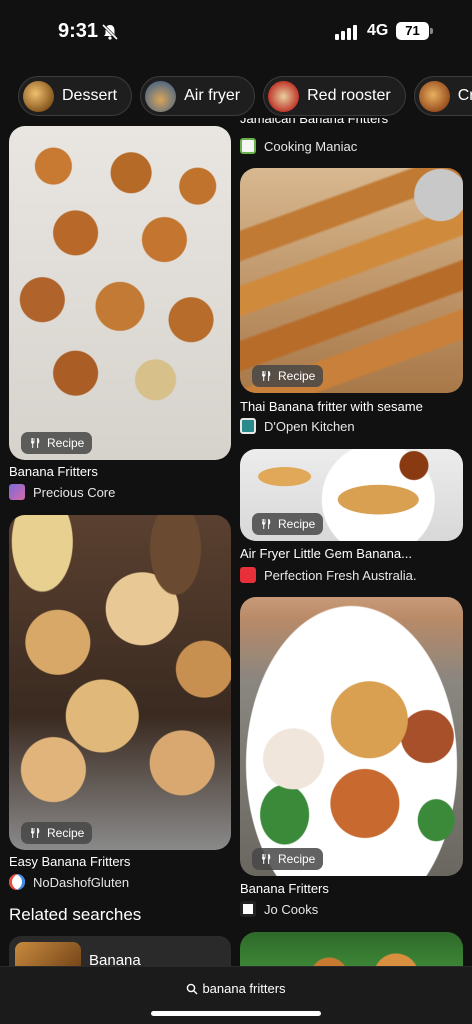 The height and width of the screenshot is (1024, 472). I want to click on red-rooster-thumb-icon, so click(284, 96).